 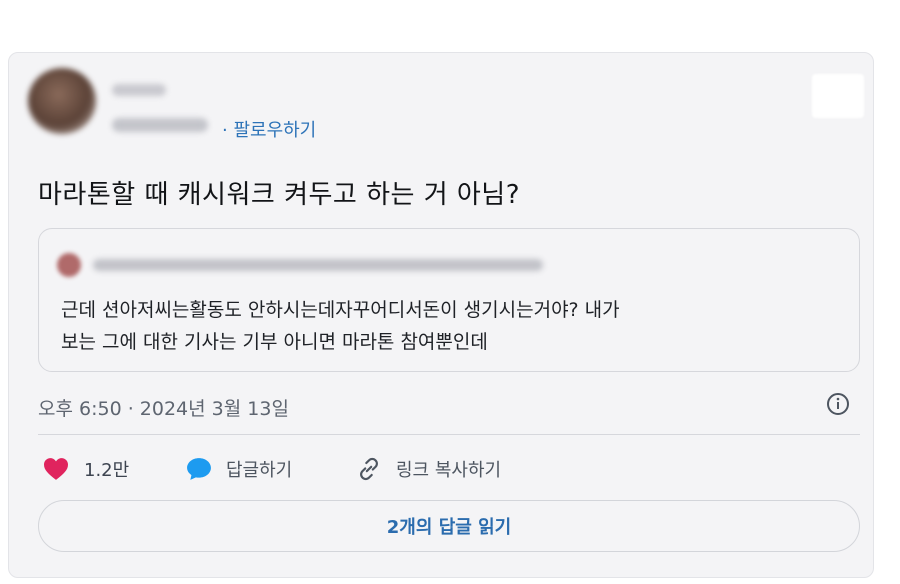 I want to click on like-count: 1.2만, so click(x=107, y=470).